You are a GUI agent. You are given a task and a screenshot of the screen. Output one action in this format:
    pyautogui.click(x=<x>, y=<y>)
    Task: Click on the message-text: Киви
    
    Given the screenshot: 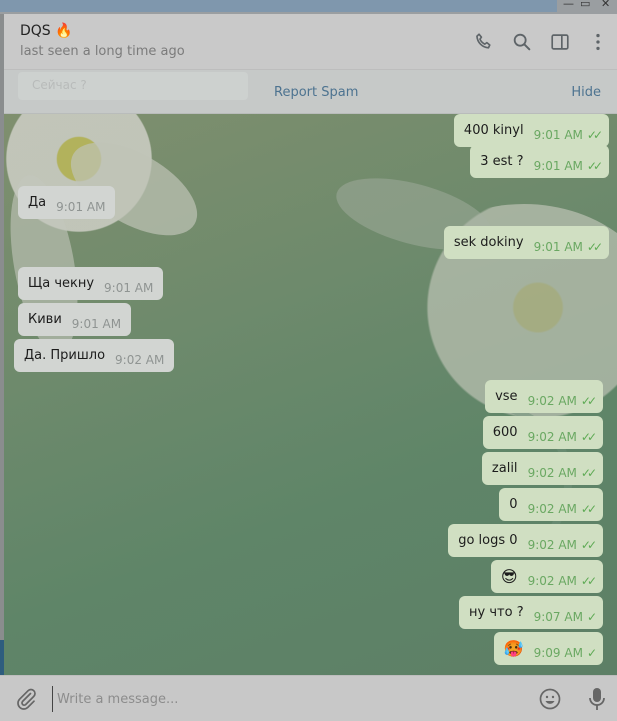 What is the action you would take?
    pyautogui.click(x=45, y=319)
    